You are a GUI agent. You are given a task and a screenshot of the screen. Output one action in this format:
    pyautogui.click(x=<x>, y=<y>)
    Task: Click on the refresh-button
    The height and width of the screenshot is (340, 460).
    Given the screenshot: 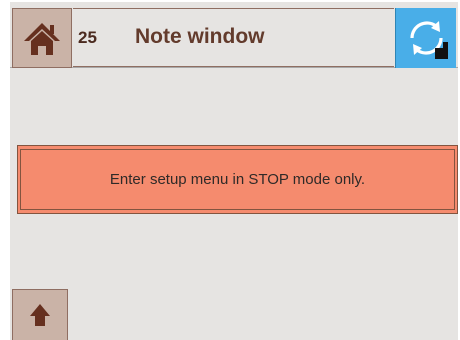 What is the action you would take?
    pyautogui.click(x=425, y=38)
    